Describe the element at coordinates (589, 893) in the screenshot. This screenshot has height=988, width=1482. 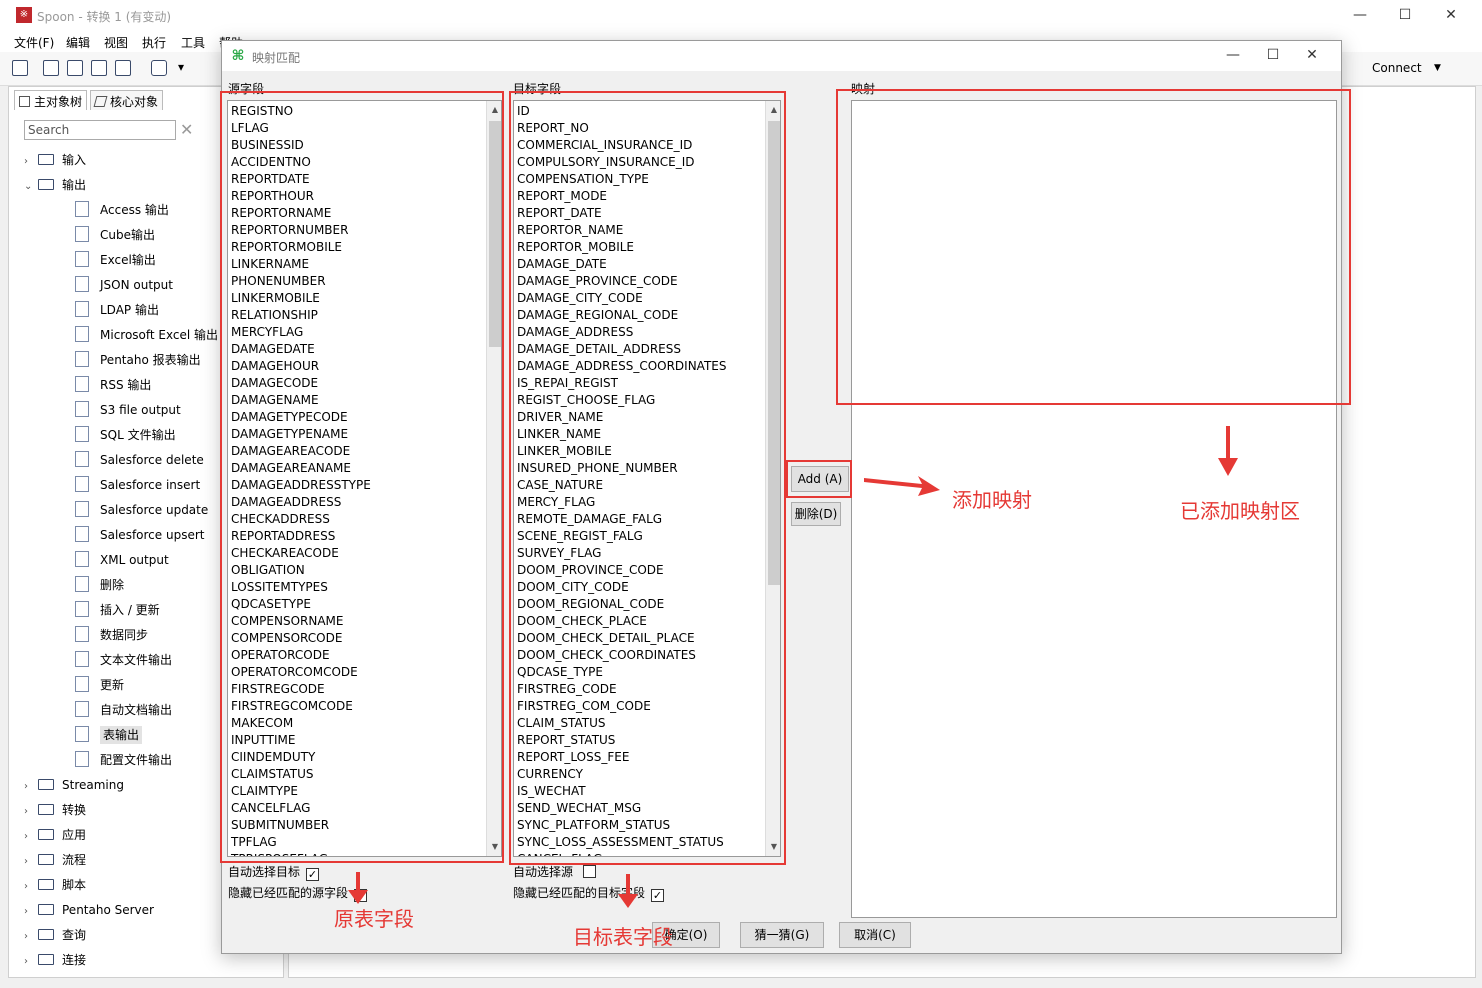
I see `hide-matched-target-option: 隐藏已经匹配的目标字段 ✓` at that location.